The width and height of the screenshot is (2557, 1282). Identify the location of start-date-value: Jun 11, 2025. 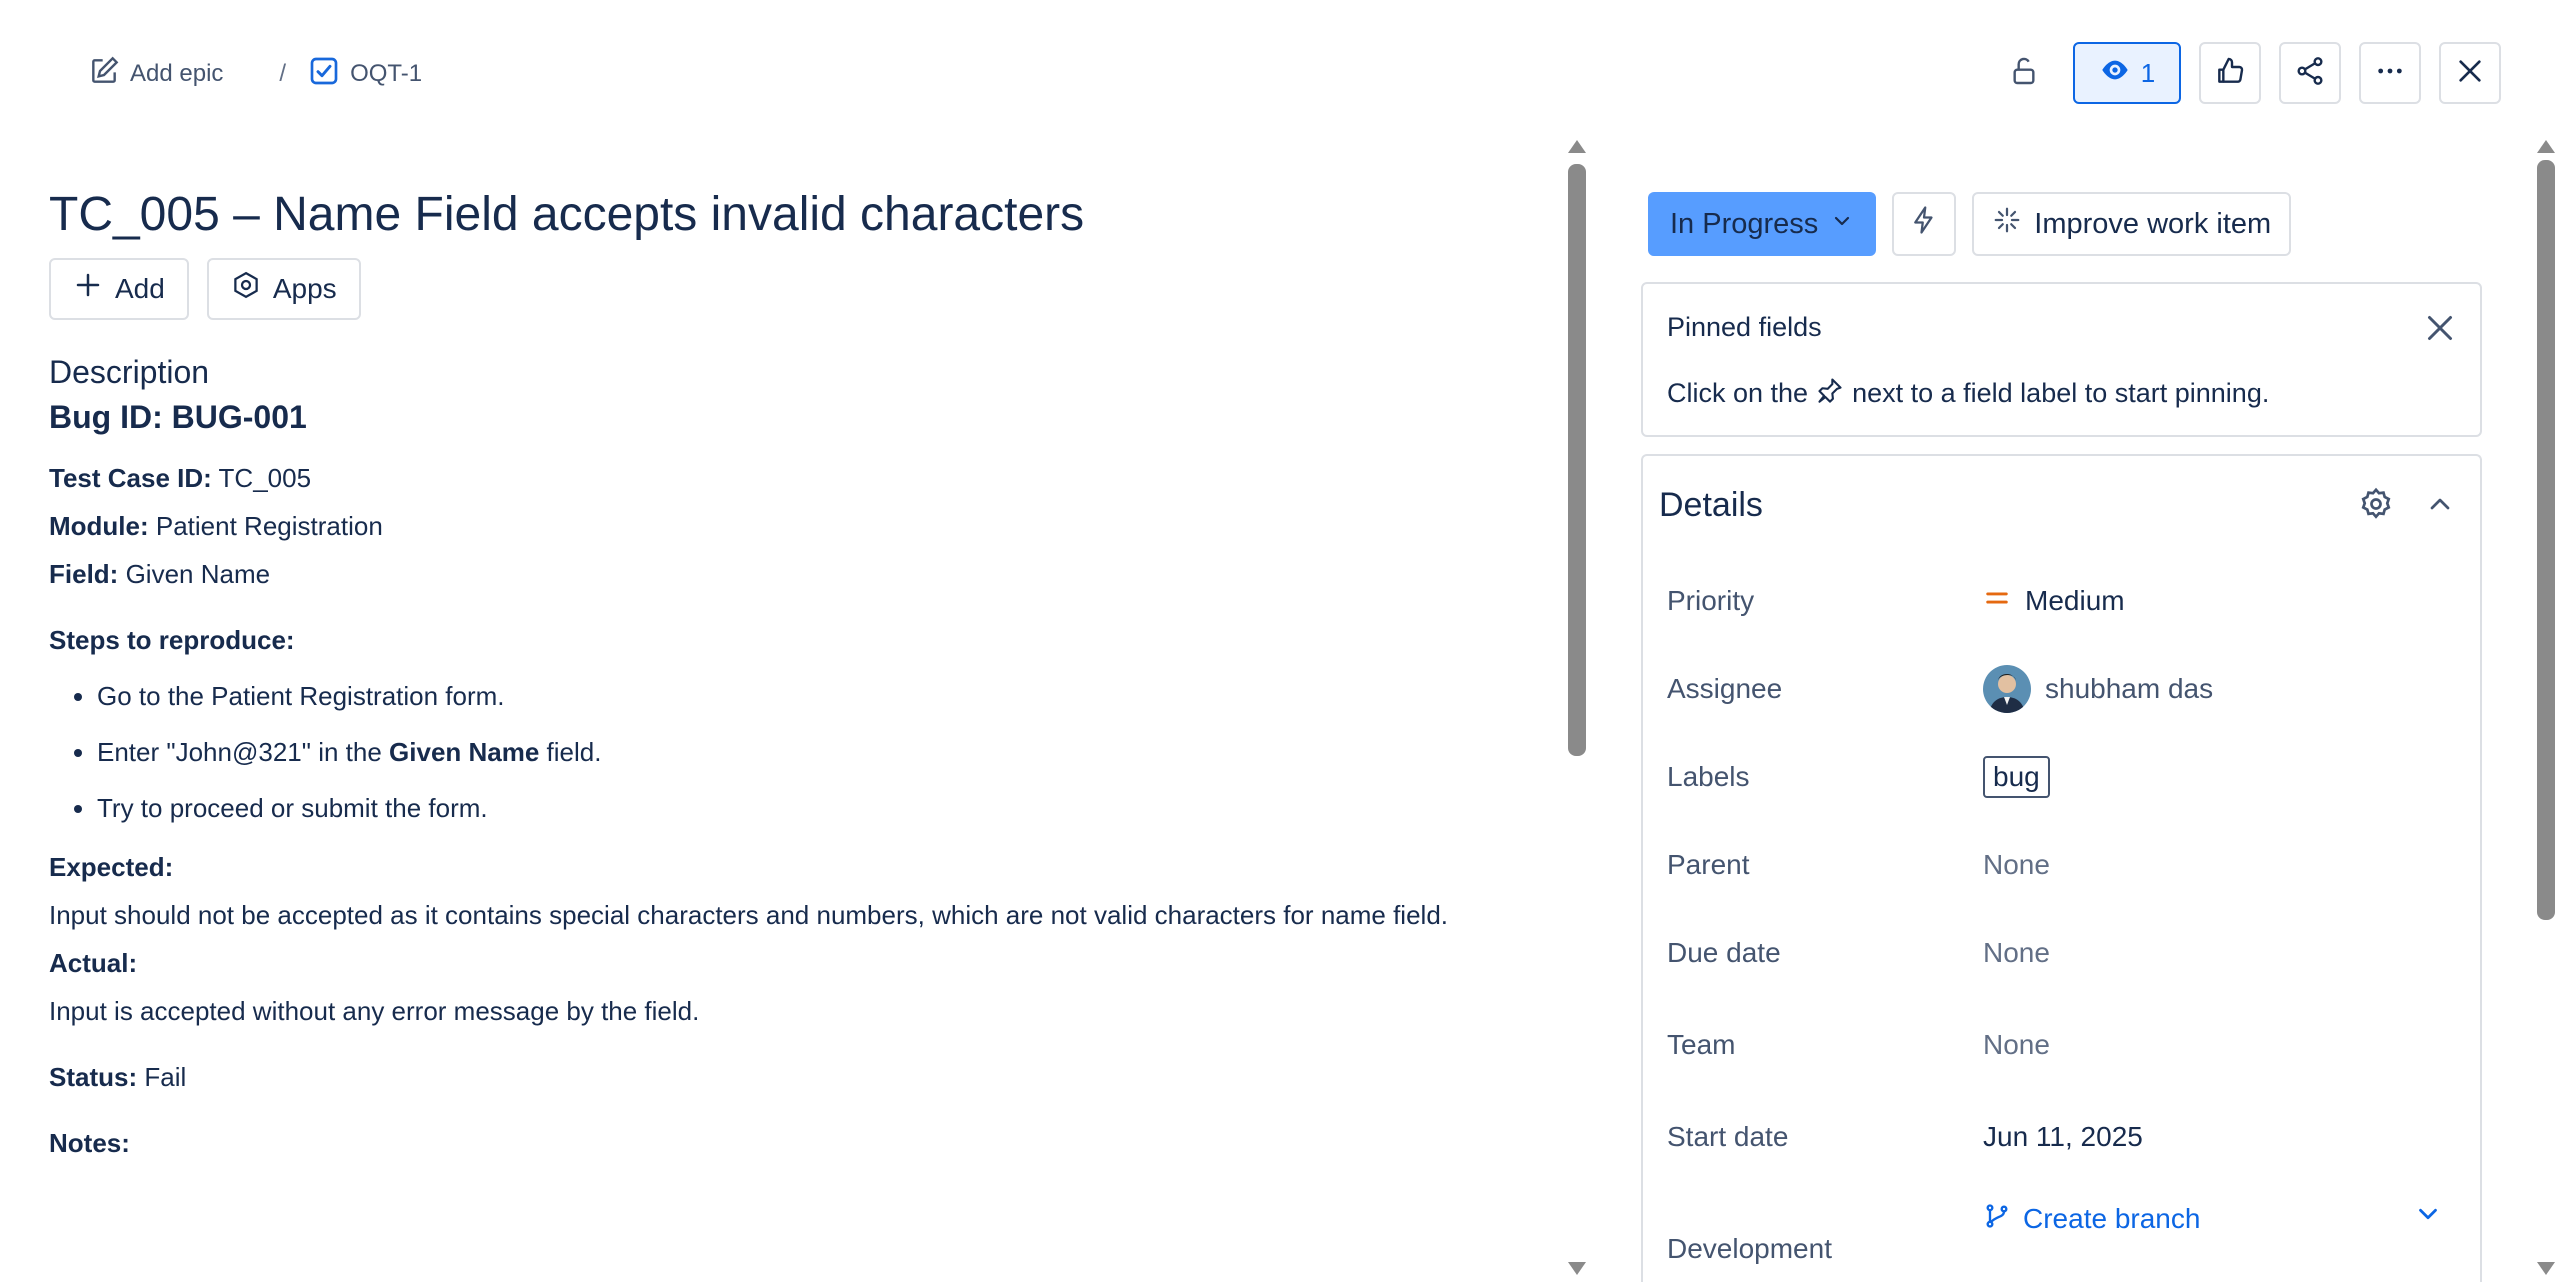
(2063, 1137).